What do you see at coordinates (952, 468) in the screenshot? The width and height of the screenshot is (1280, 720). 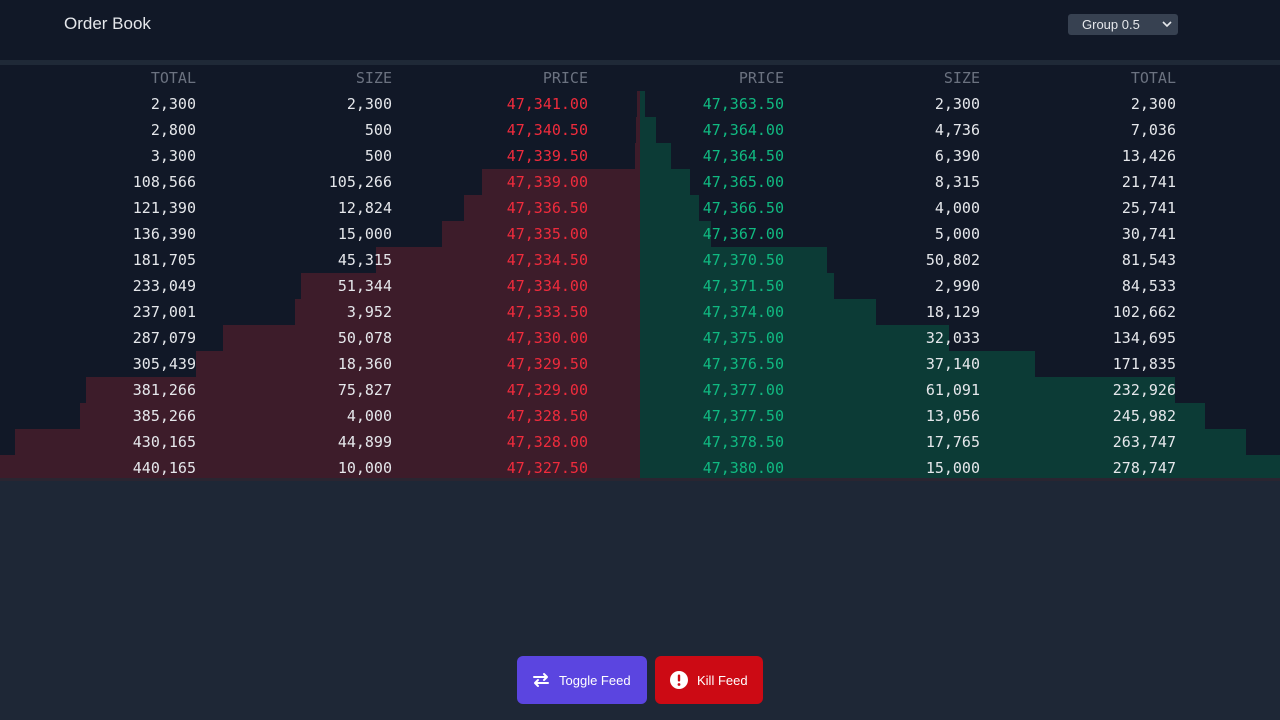 I see `asks-size-cell: 15,000` at bounding box center [952, 468].